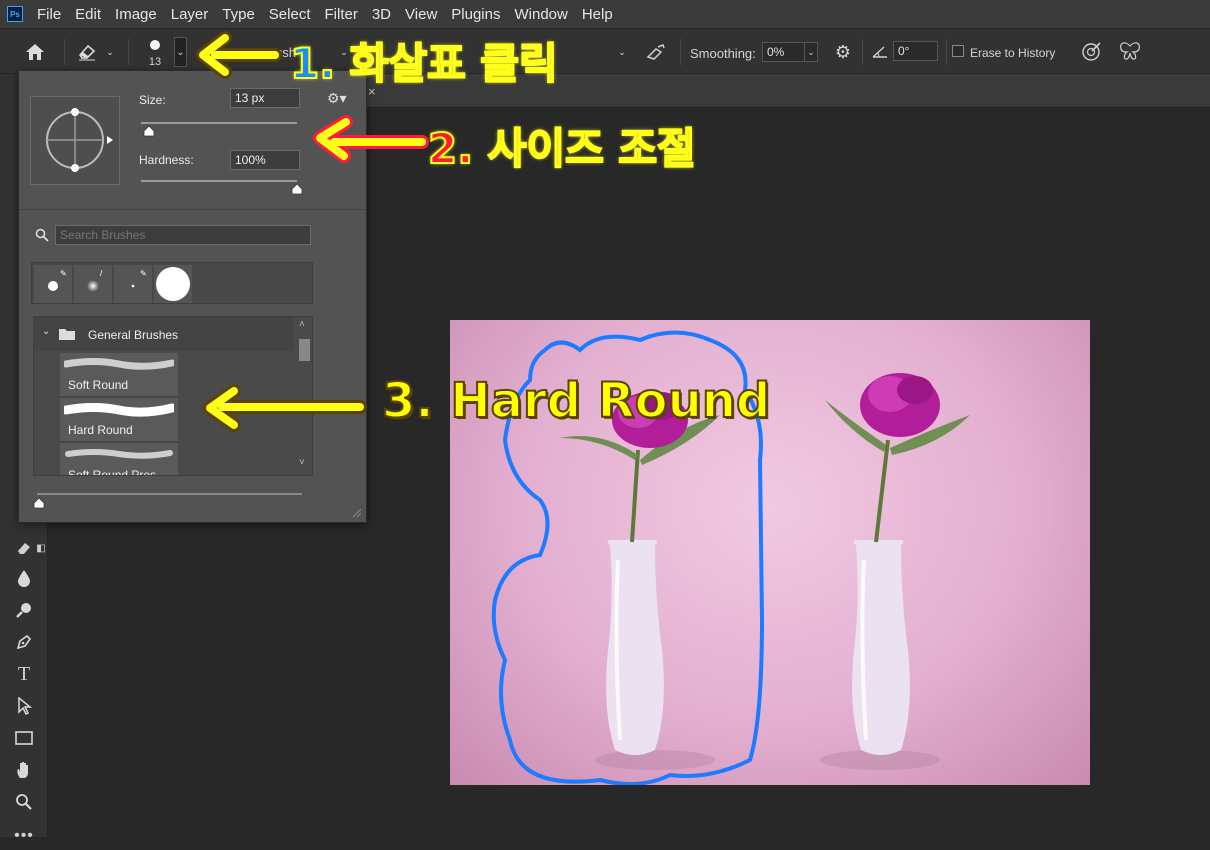 The height and width of the screenshot is (850, 1210). Describe the element at coordinates (1013, 53) in the screenshot. I see `erase-history-label: Erase to History` at that location.